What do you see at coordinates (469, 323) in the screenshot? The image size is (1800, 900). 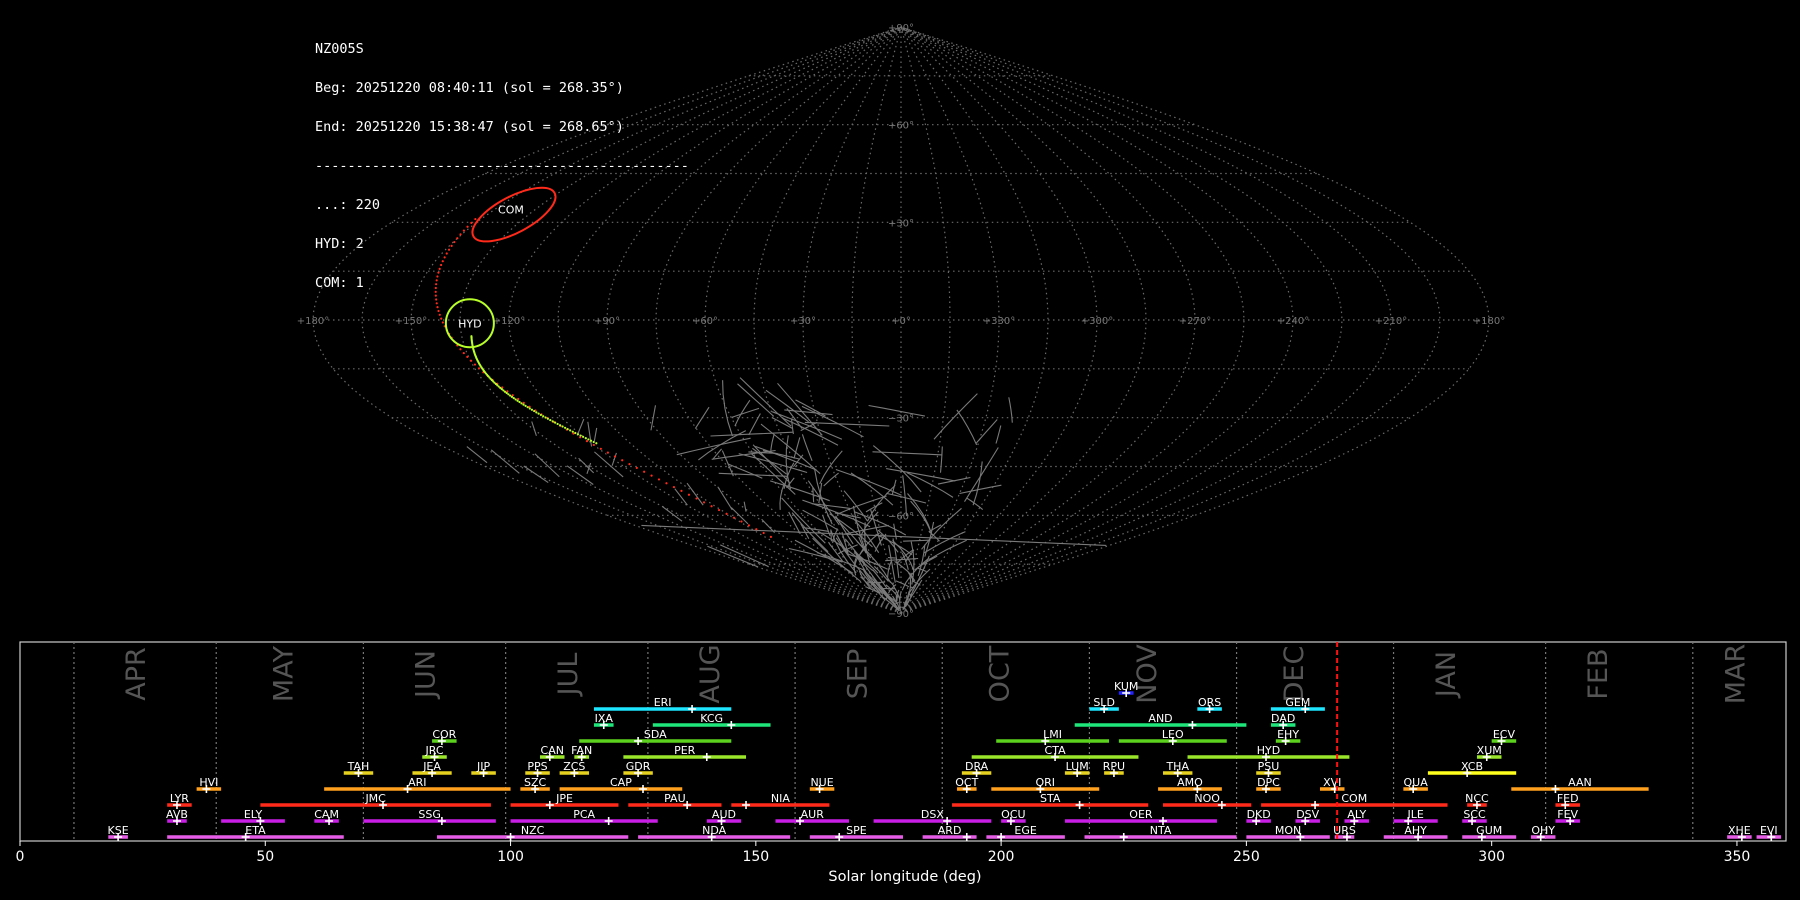 I see `hyd-radiant-label: HYD` at bounding box center [469, 323].